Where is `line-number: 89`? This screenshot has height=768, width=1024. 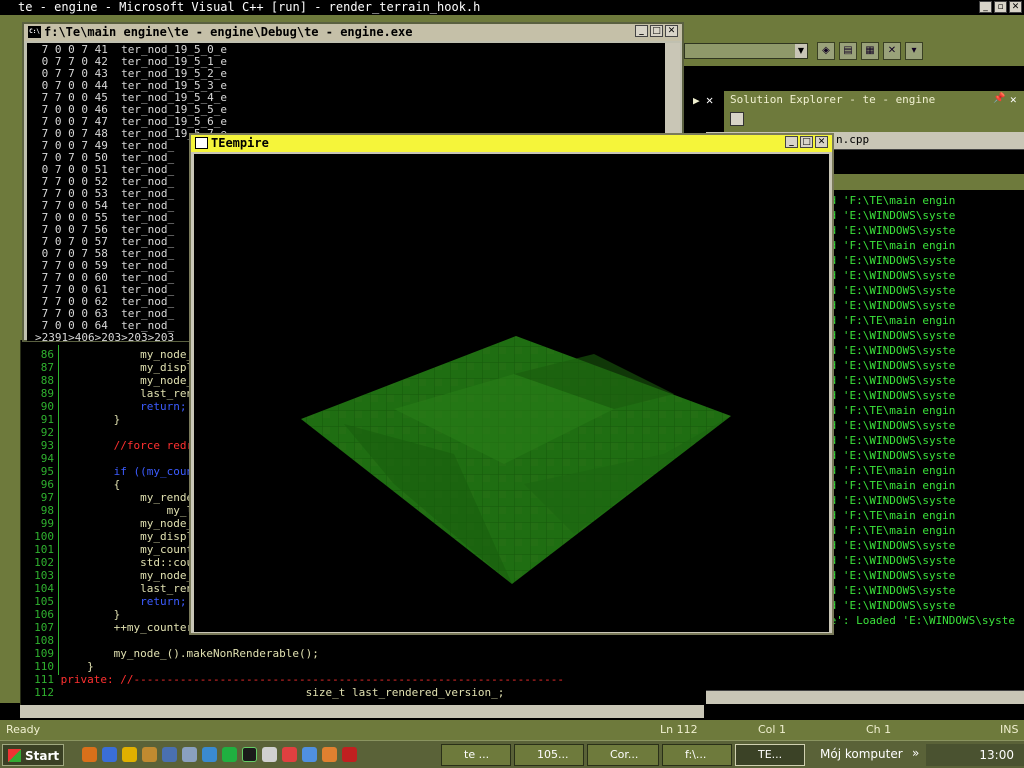 line-number: 89 is located at coordinates (47, 393).